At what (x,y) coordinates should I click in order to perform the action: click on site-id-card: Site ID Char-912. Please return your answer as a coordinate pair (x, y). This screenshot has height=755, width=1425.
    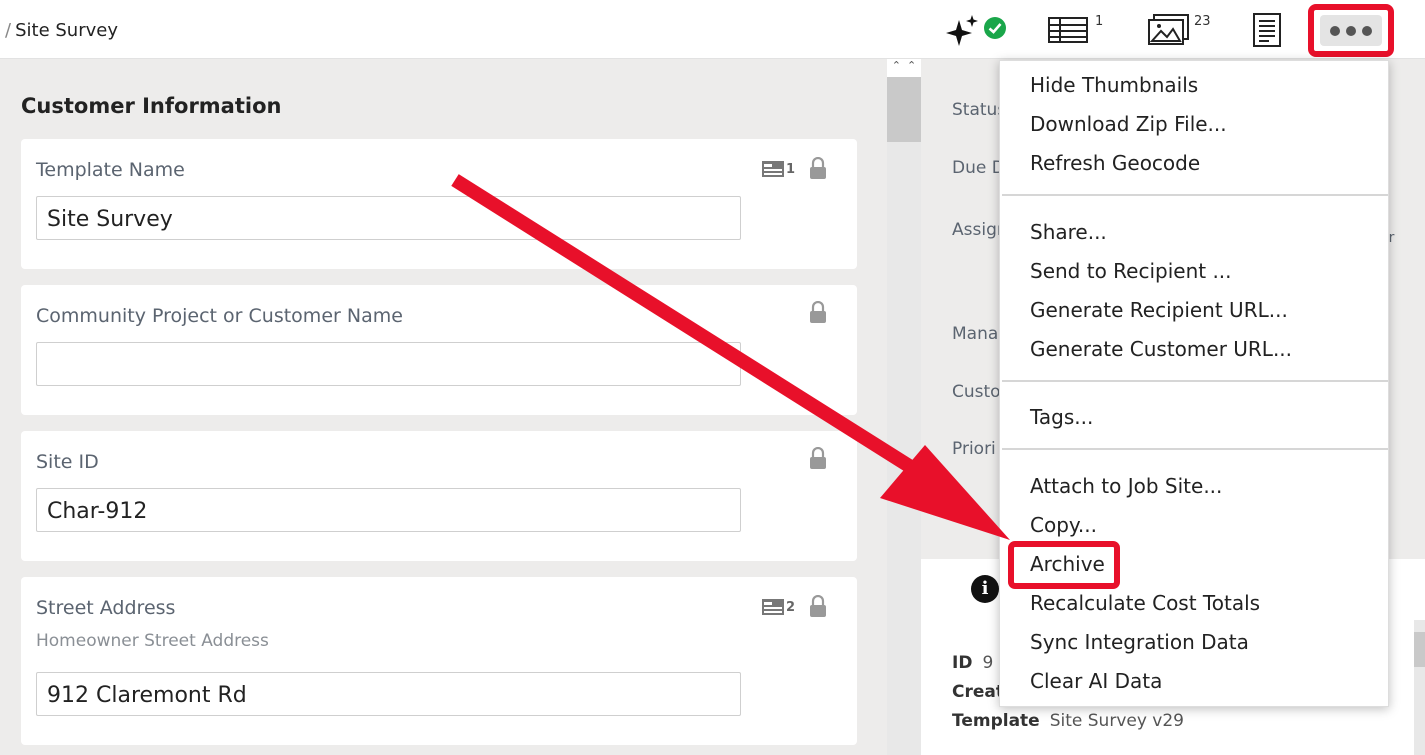
    Looking at the image, I should click on (439, 496).